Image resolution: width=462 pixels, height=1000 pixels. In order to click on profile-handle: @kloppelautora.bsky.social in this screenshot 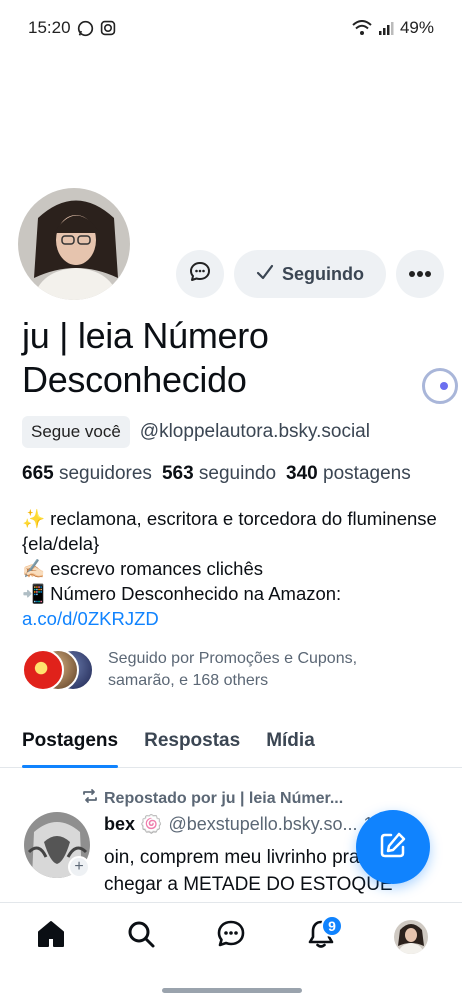, I will do `click(254, 431)`.